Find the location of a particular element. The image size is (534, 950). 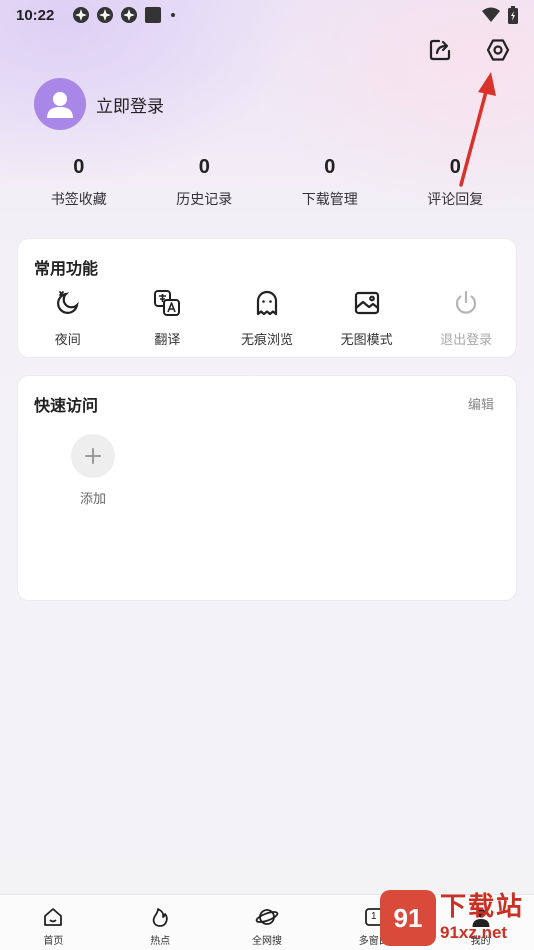

stat-label: 历史记录 is located at coordinates (204, 200).